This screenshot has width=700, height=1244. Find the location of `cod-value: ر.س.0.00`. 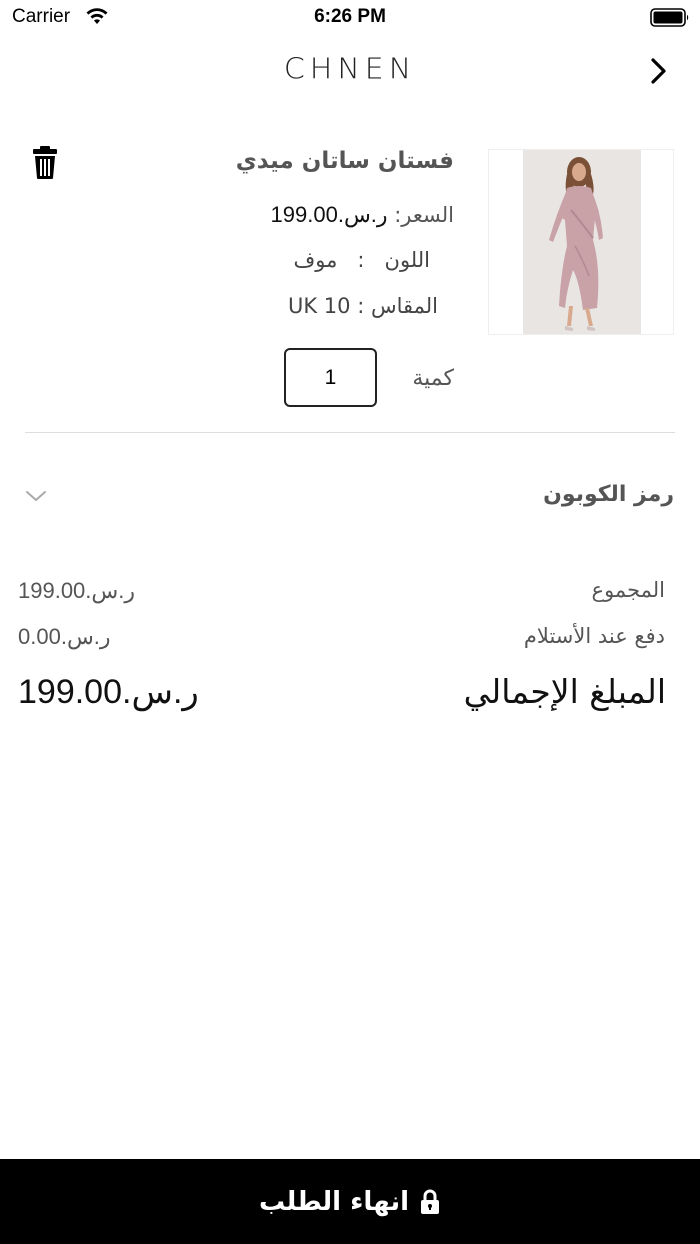

cod-value: ر.س.0.00 is located at coordinates (64, 636).